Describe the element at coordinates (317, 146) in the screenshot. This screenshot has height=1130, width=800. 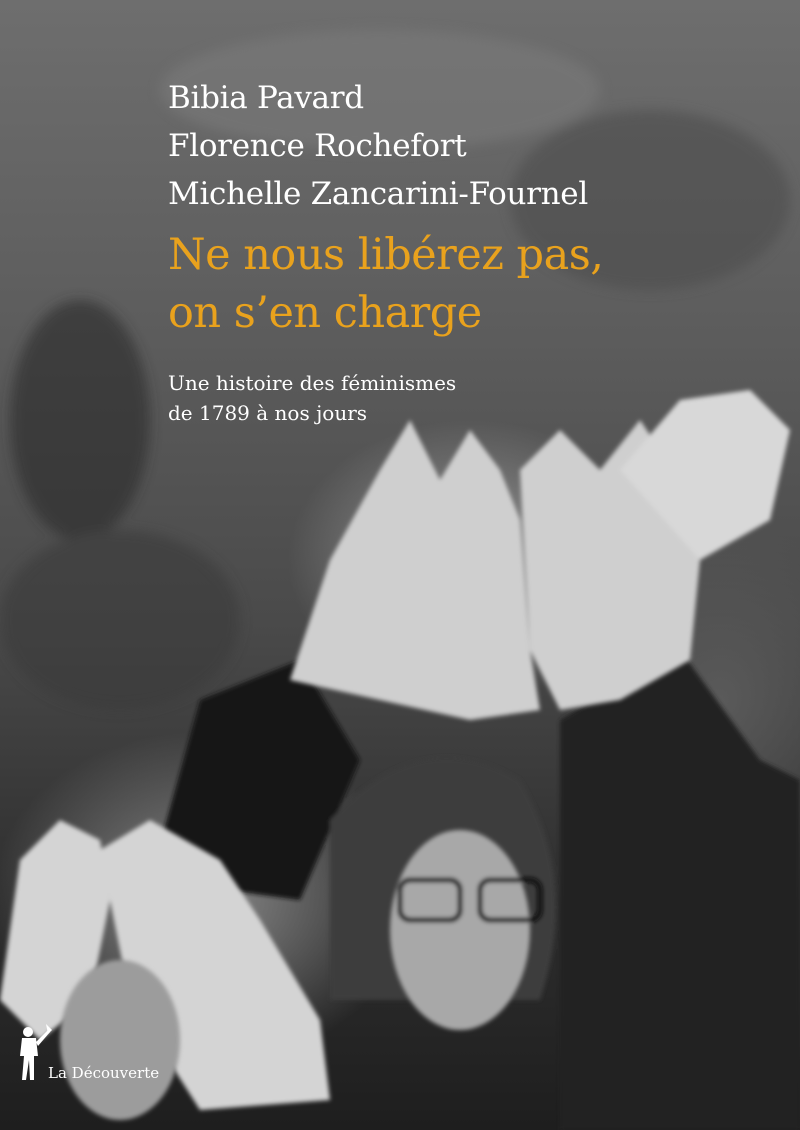
I see `author-name: Florence Rochefort` at that location.